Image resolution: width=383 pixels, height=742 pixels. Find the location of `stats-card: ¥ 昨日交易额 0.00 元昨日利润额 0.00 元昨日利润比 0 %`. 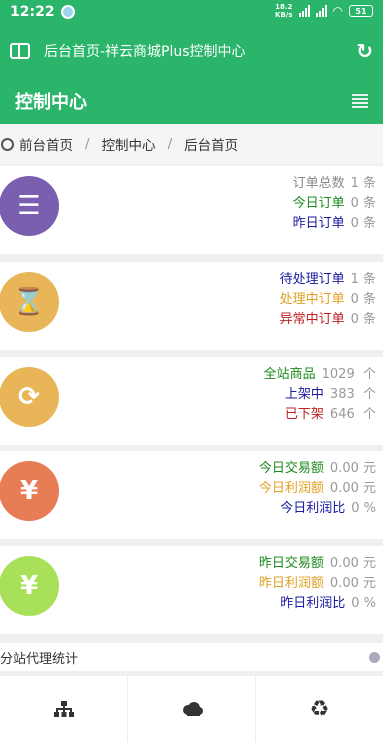

stats-card: ¥ 昨日交易额 0.00 元昨日利润额 0.00 元昨日利润比 0 % is located at coordinates (191, 590).